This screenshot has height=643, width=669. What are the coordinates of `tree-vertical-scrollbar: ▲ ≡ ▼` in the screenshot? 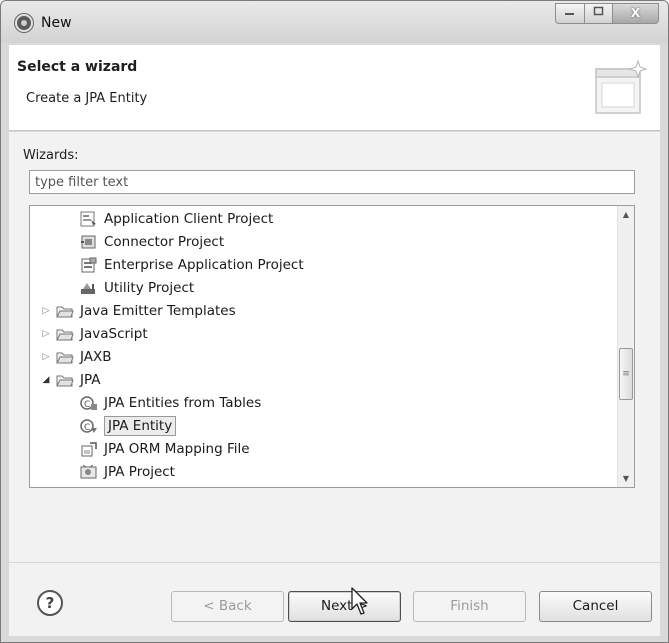 It's located at (625, 346).